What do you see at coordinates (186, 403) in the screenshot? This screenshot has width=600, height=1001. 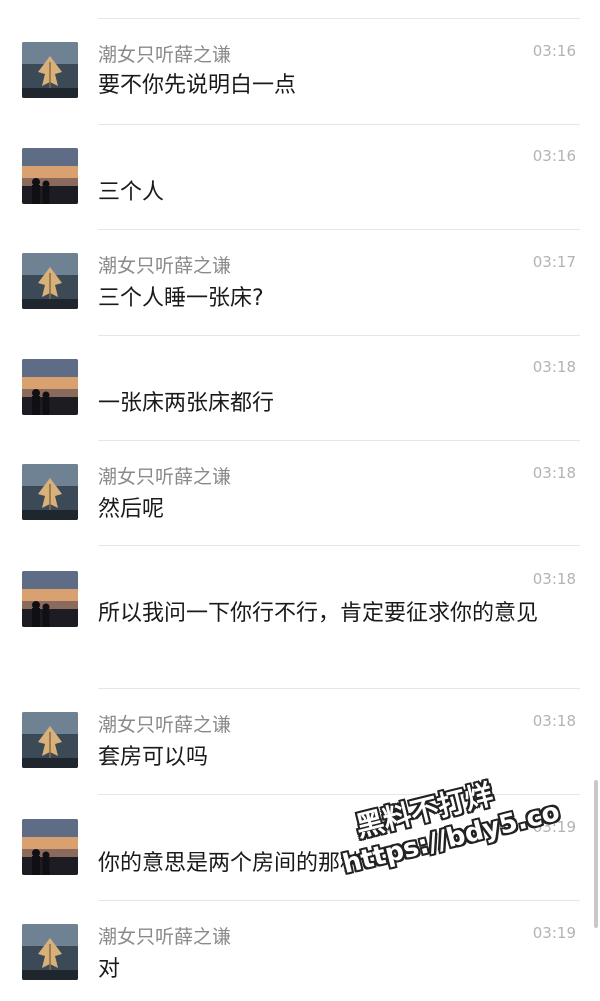 I see `message-text: 一张床两张床都行` at bounding box center [186, 403].